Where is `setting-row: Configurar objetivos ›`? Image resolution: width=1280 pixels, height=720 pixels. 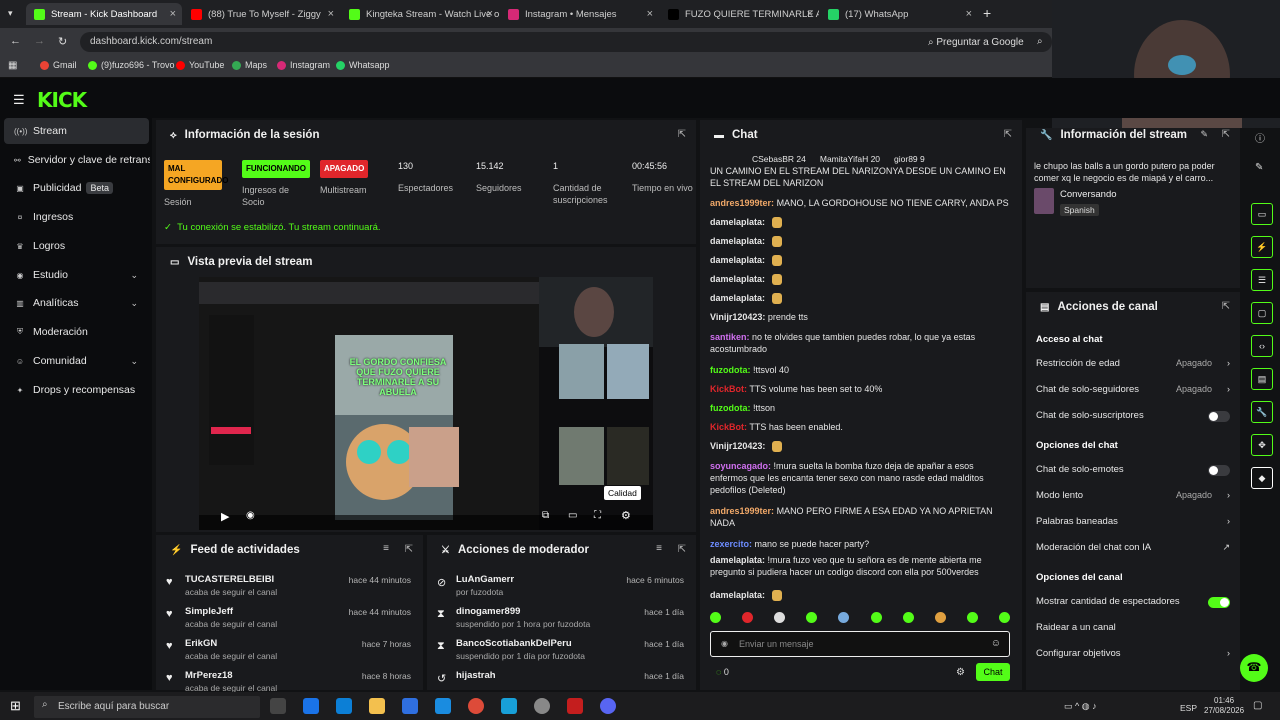
setting-row: Configurar objetivos › is located at coordinates (1133, 657).